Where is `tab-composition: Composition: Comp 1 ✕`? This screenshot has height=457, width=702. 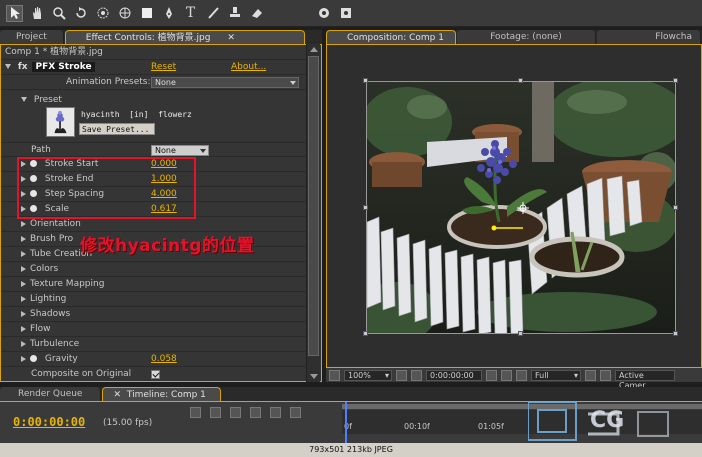
tab-composition: Composition: Comp 1 ✕ is located at coordinates (391, 43).